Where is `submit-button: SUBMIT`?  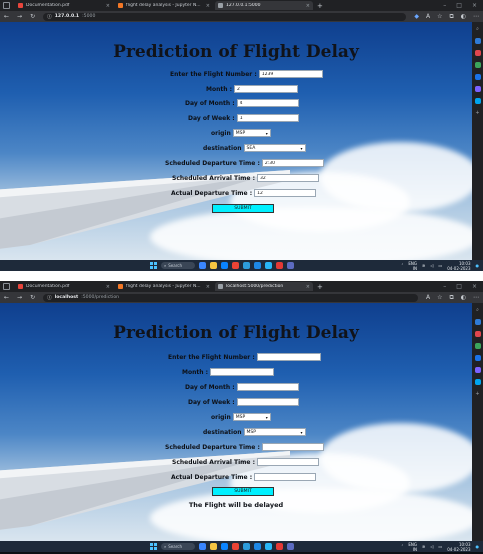
submit-button: SUBMIT is located at coordinates (243, 491).